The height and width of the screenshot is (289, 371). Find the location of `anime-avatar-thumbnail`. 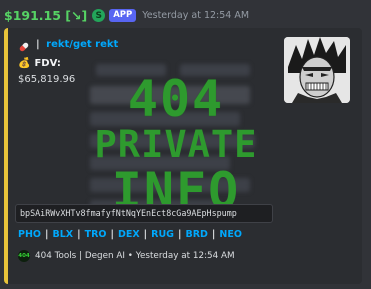

anime-avatar-thumbnail is located at coordinates (317, 70).